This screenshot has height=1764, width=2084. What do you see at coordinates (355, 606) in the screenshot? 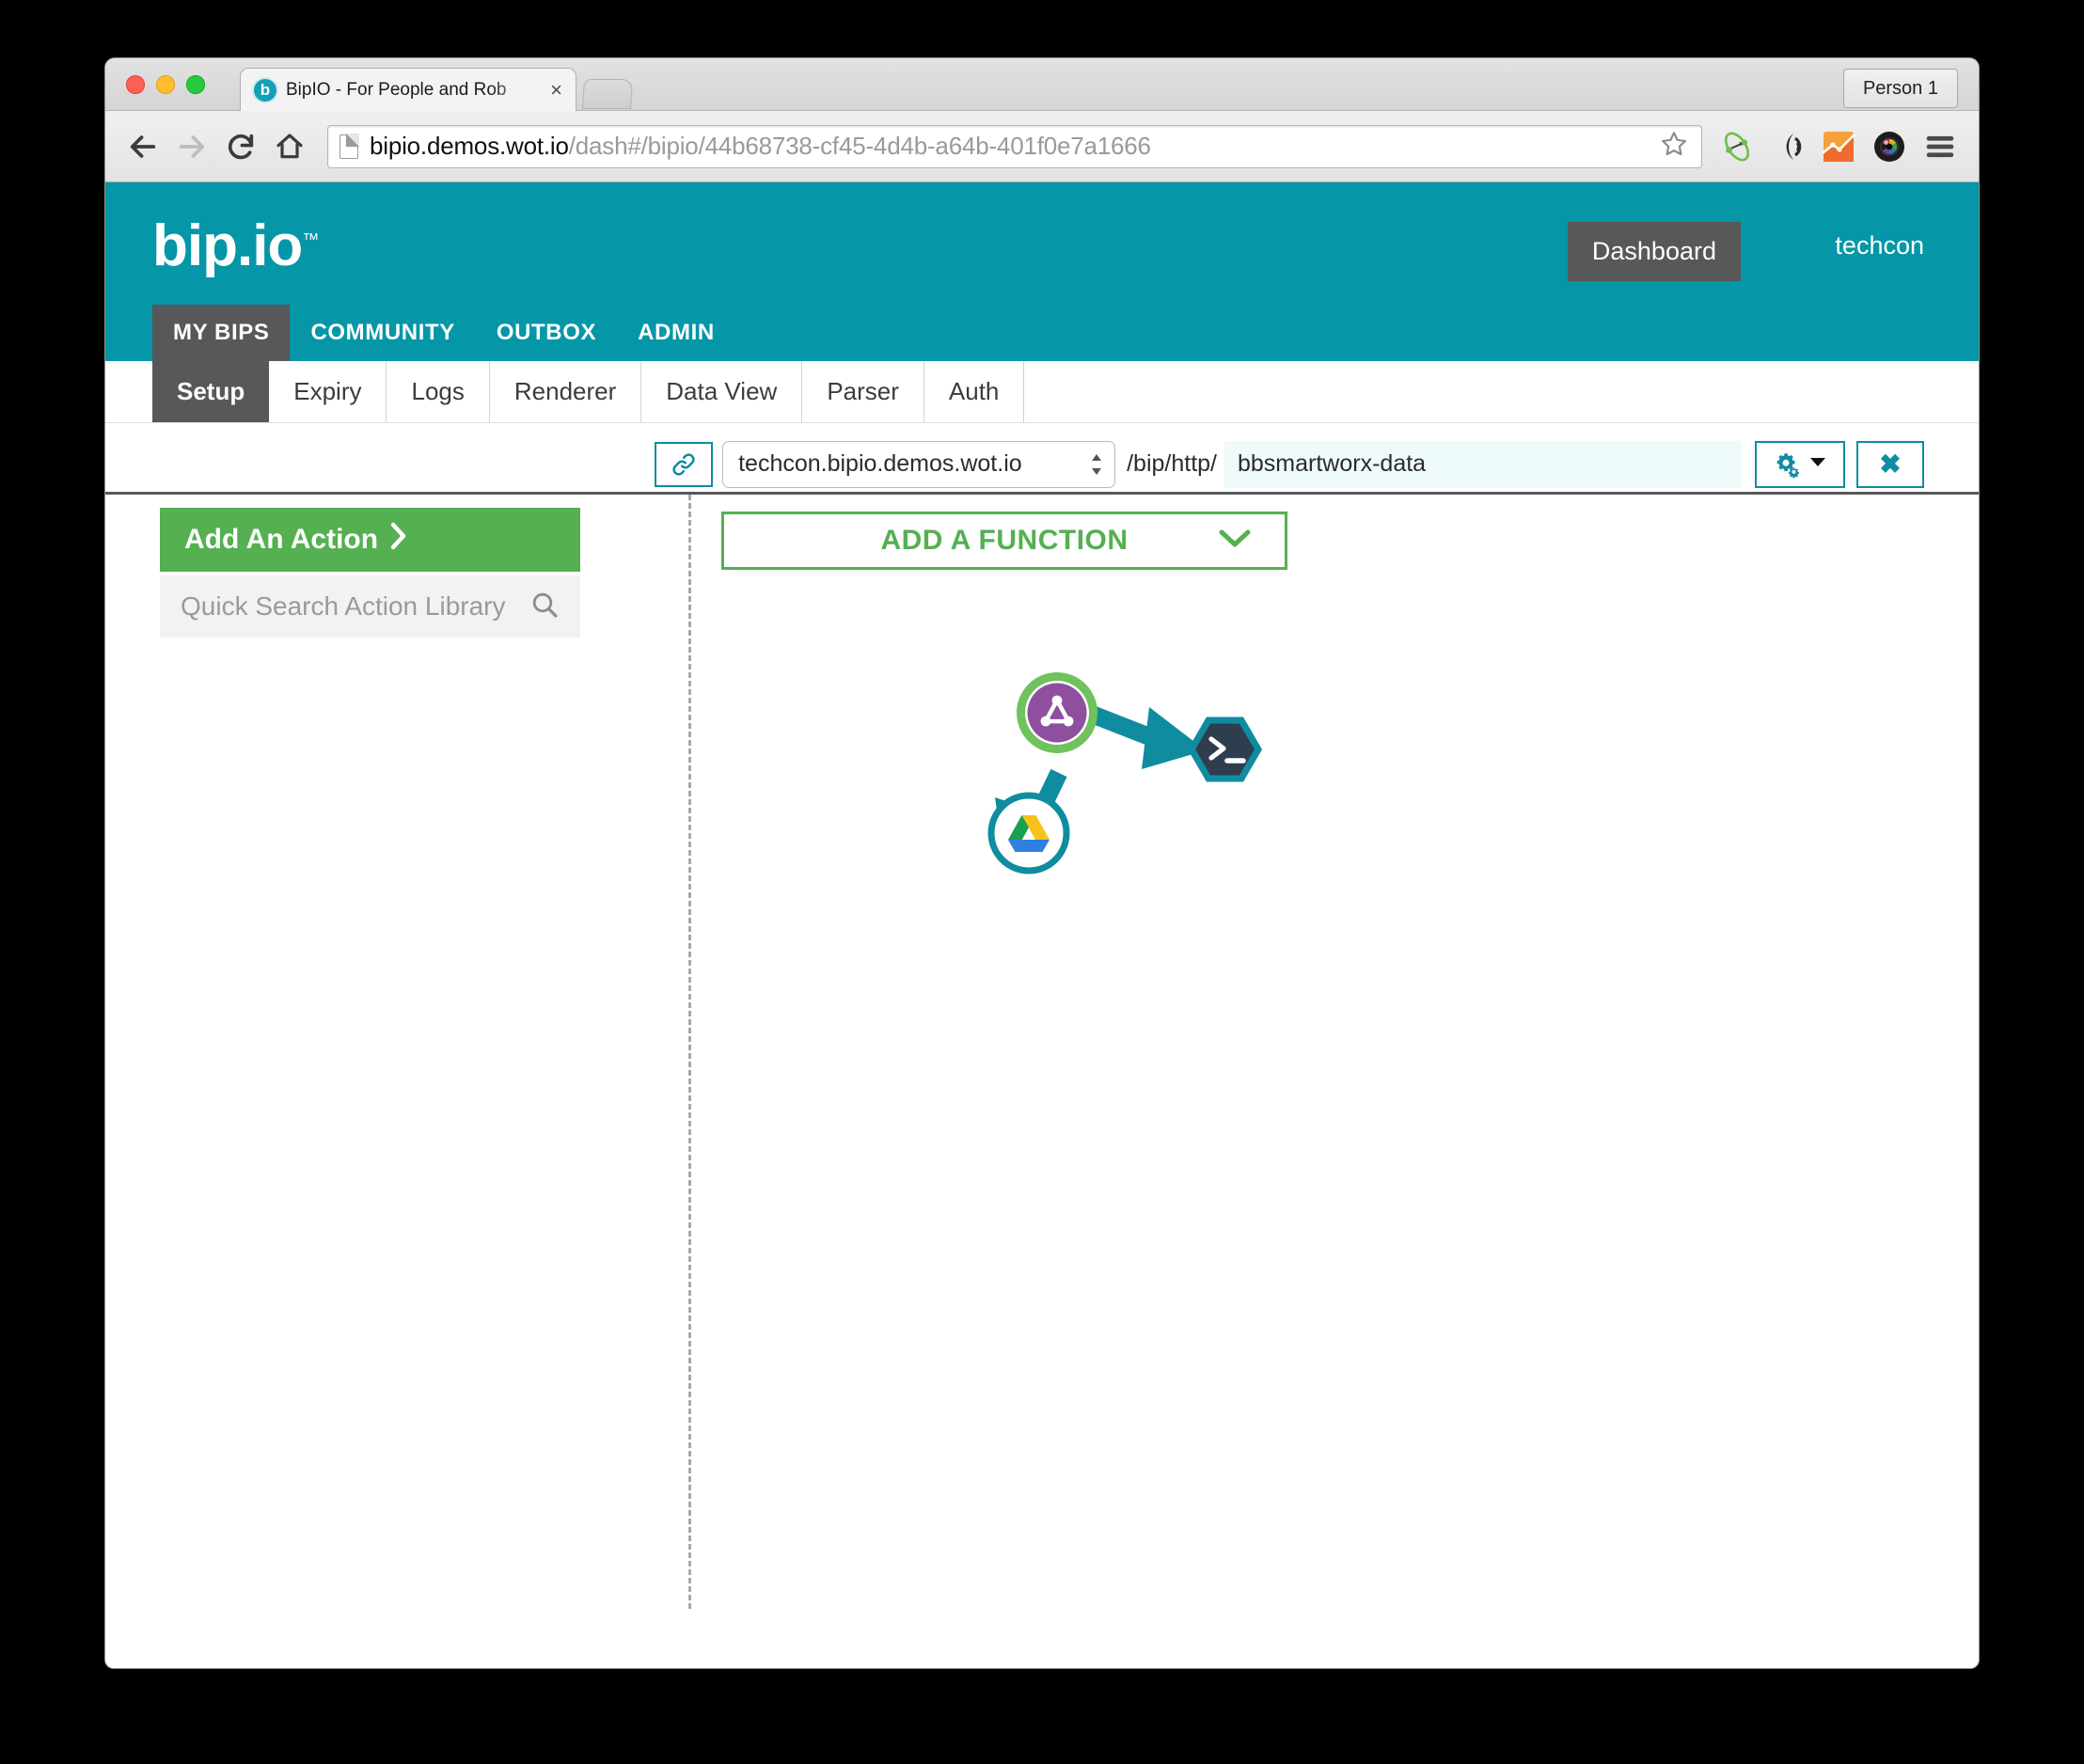
I see `search-input` at bounding box center [355, 606].